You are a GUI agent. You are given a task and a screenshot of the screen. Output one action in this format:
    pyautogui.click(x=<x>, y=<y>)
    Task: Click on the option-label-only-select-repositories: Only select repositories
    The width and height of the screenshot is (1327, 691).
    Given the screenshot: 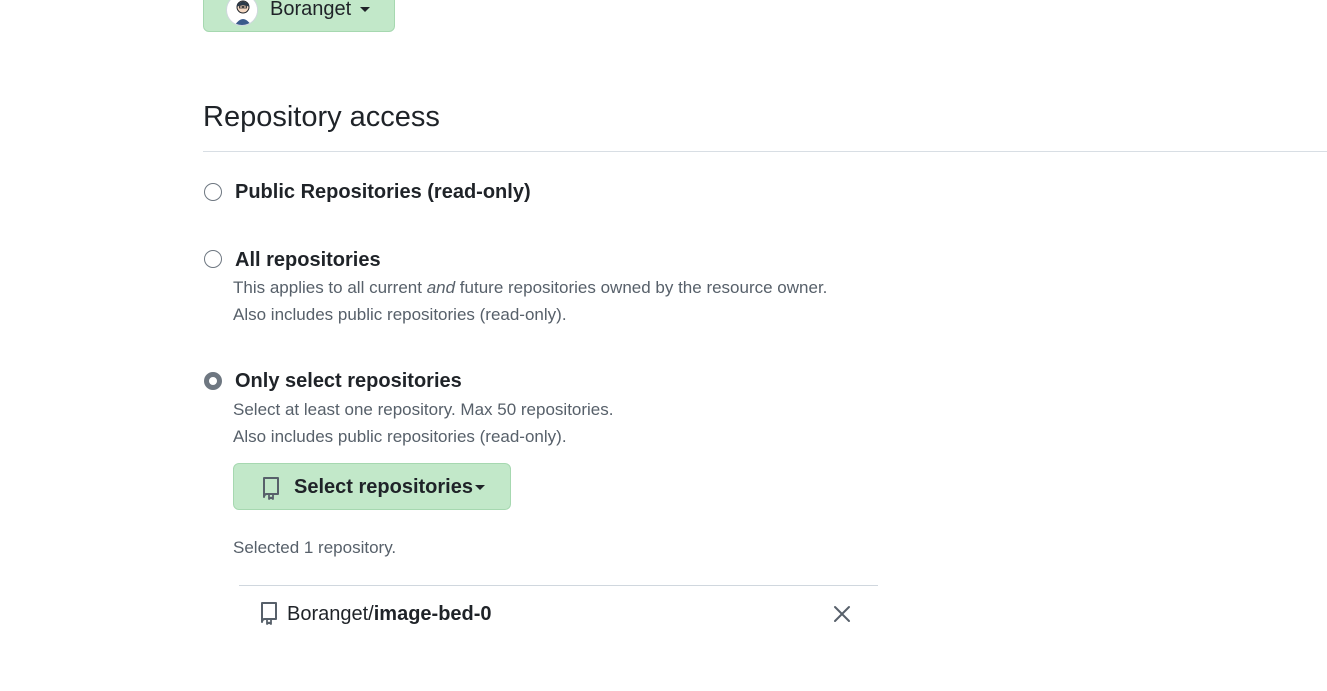 What is the action you would take?
    pyautogui.click(x=348, y=381)
    